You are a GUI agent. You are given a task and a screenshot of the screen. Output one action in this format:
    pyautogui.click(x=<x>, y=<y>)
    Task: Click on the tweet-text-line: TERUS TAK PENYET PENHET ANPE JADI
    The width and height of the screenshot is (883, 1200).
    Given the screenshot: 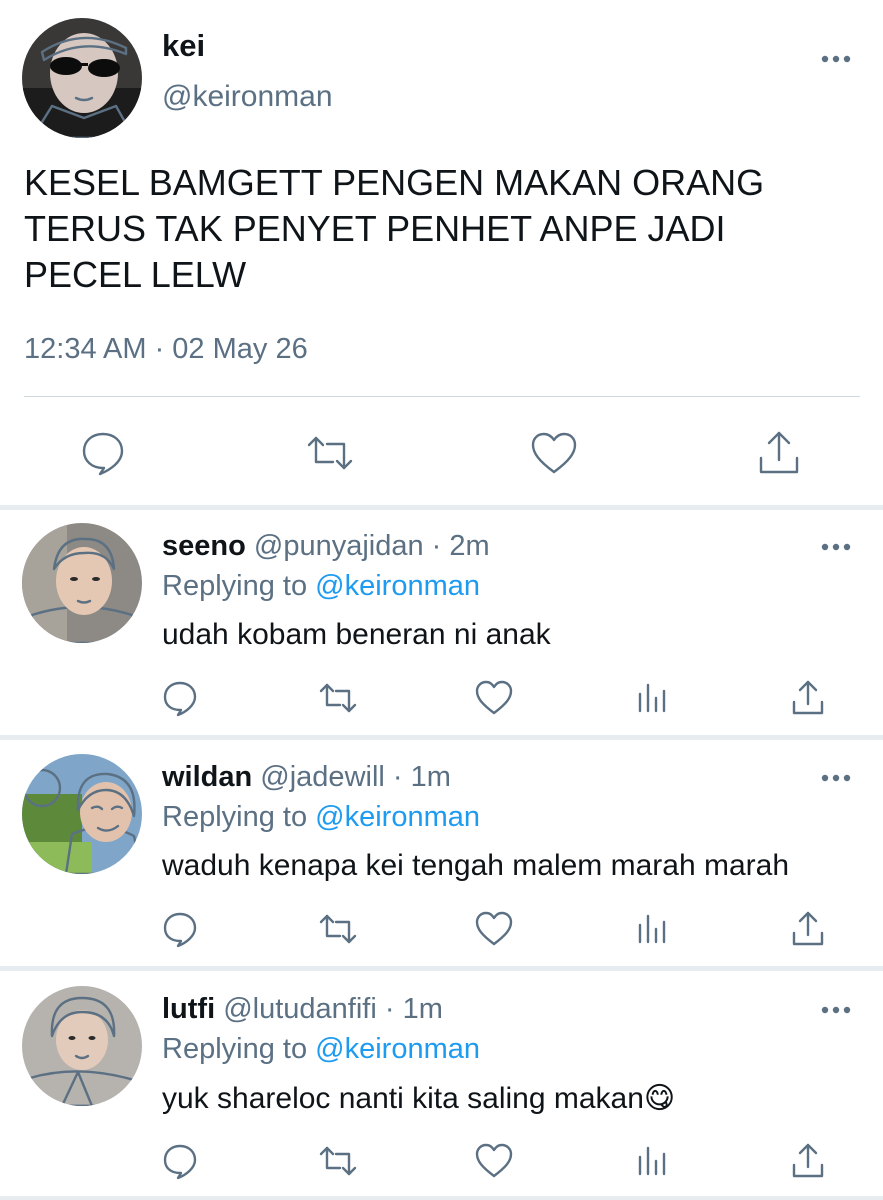 What is the action you would take?
    pyautogui.click(x=375, y=228)
    